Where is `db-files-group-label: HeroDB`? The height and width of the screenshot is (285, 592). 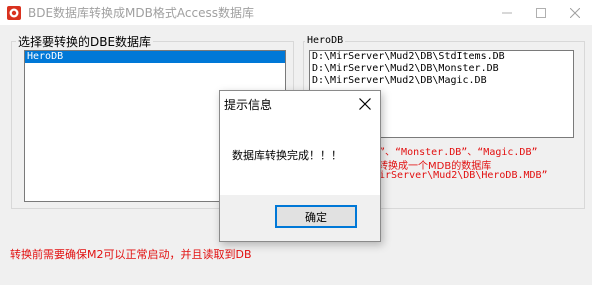
db-files-group-label: HeroDB is located at coordinates (325, 40).